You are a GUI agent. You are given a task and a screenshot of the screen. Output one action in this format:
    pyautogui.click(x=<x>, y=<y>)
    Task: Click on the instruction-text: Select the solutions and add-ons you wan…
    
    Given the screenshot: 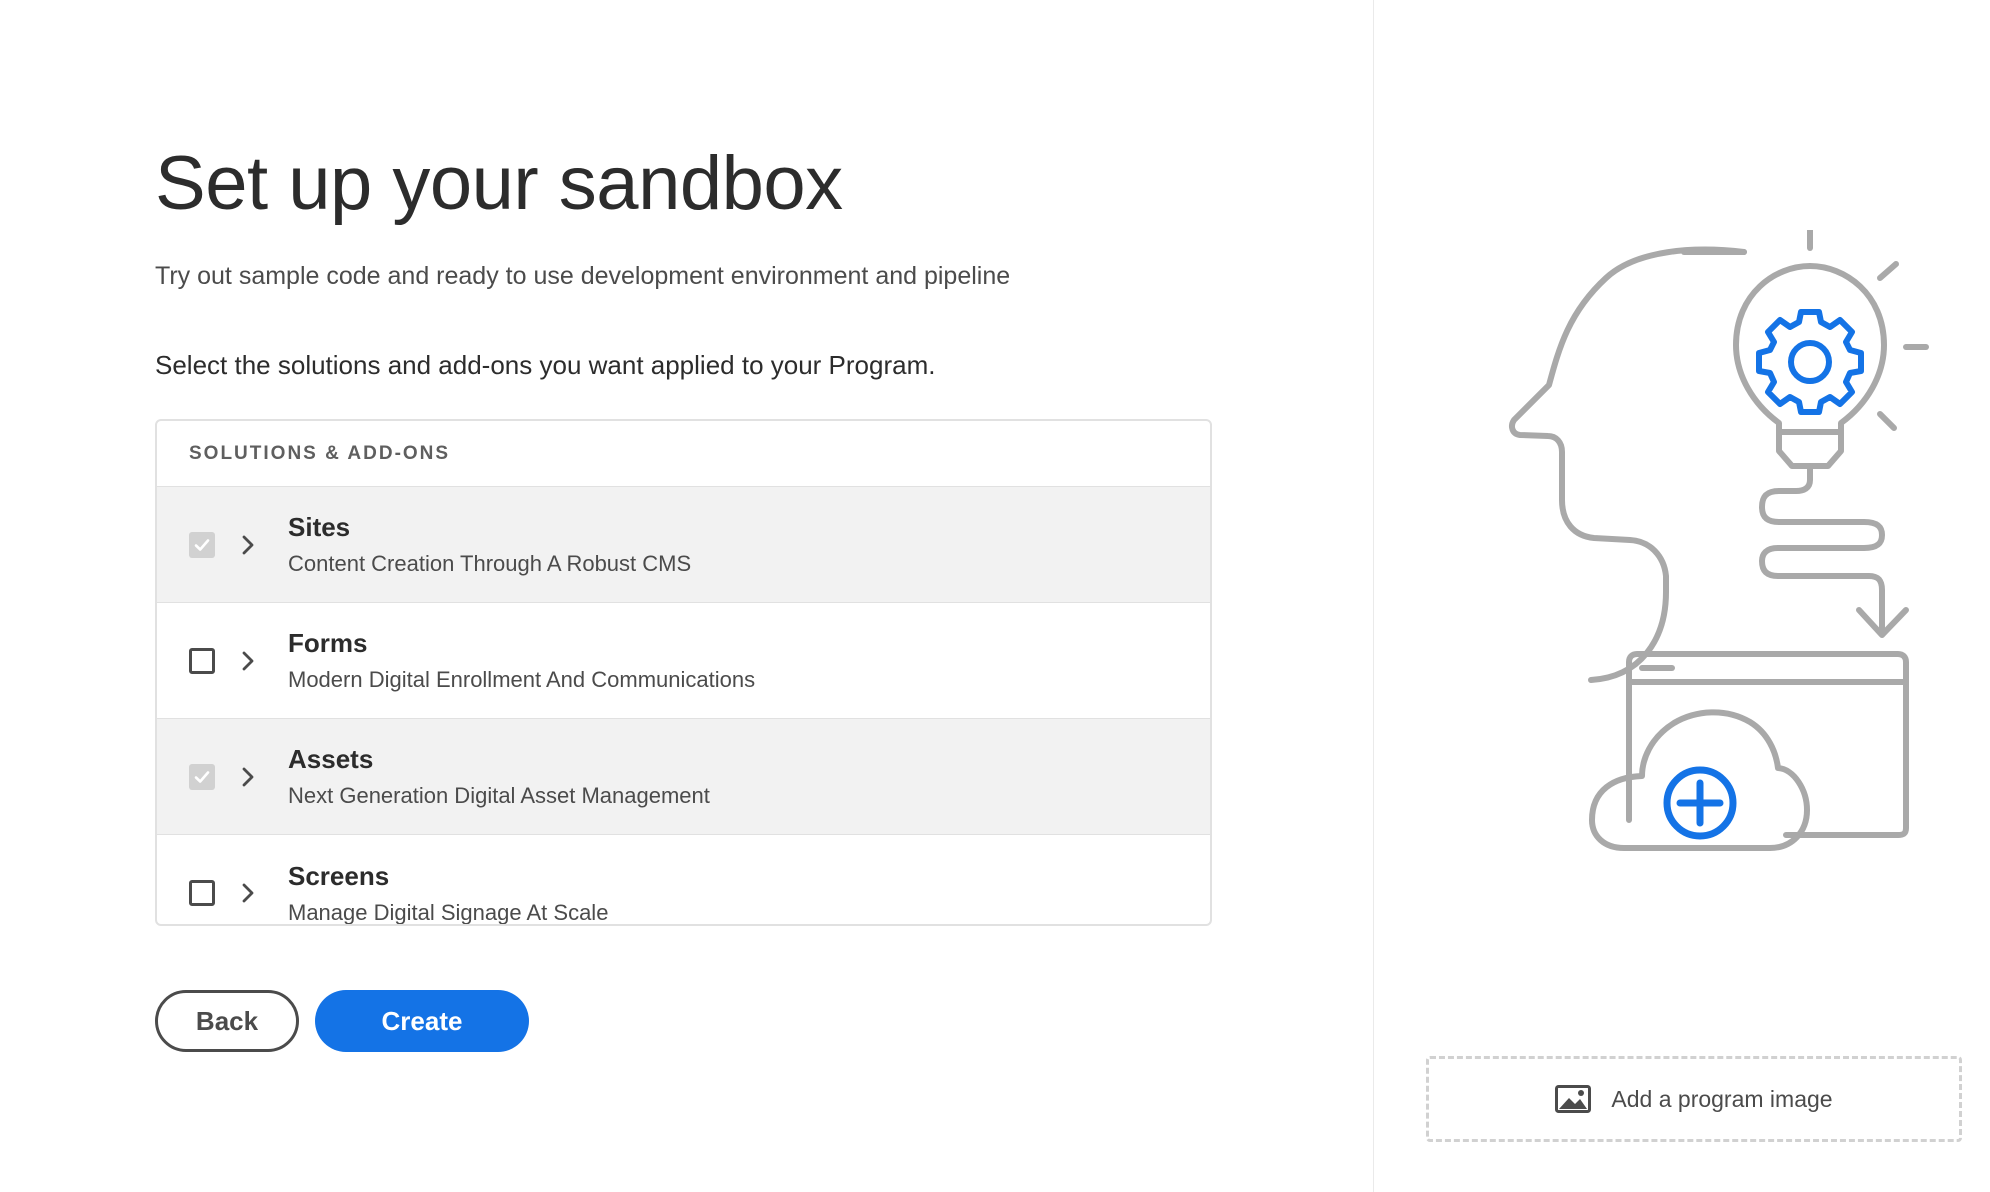 What is the action you would take?
    pyautogui.click(x=545, y=365)
    